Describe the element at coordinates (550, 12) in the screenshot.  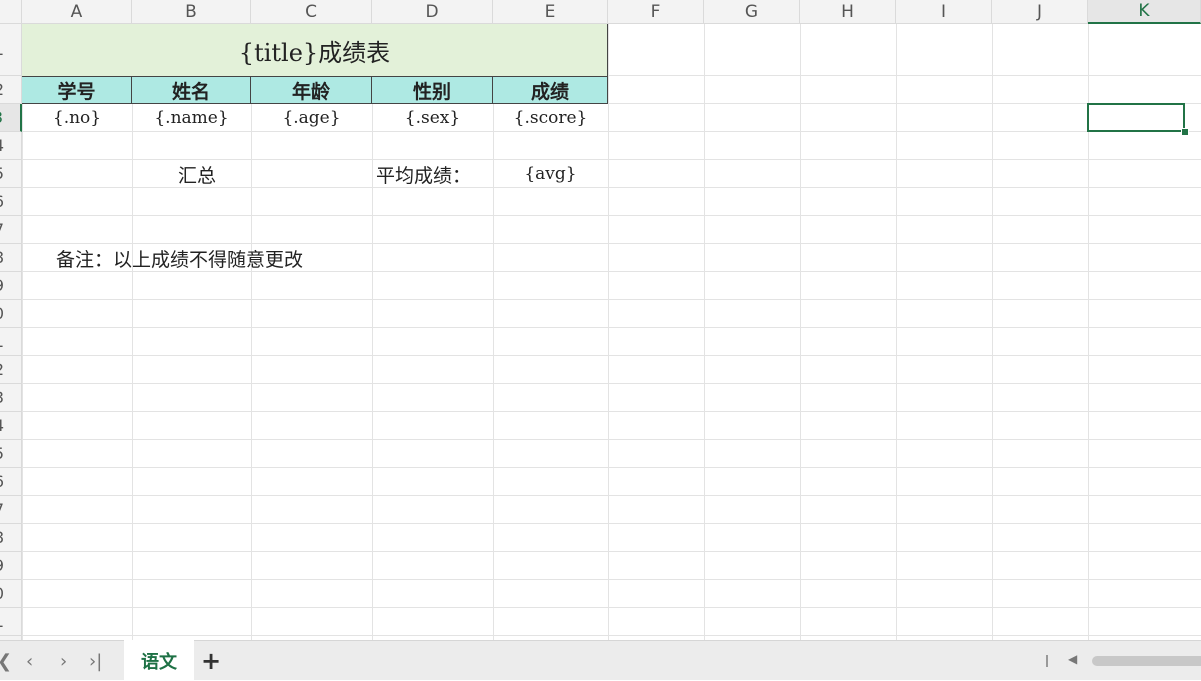
I see `column-header-e: E` at that location.